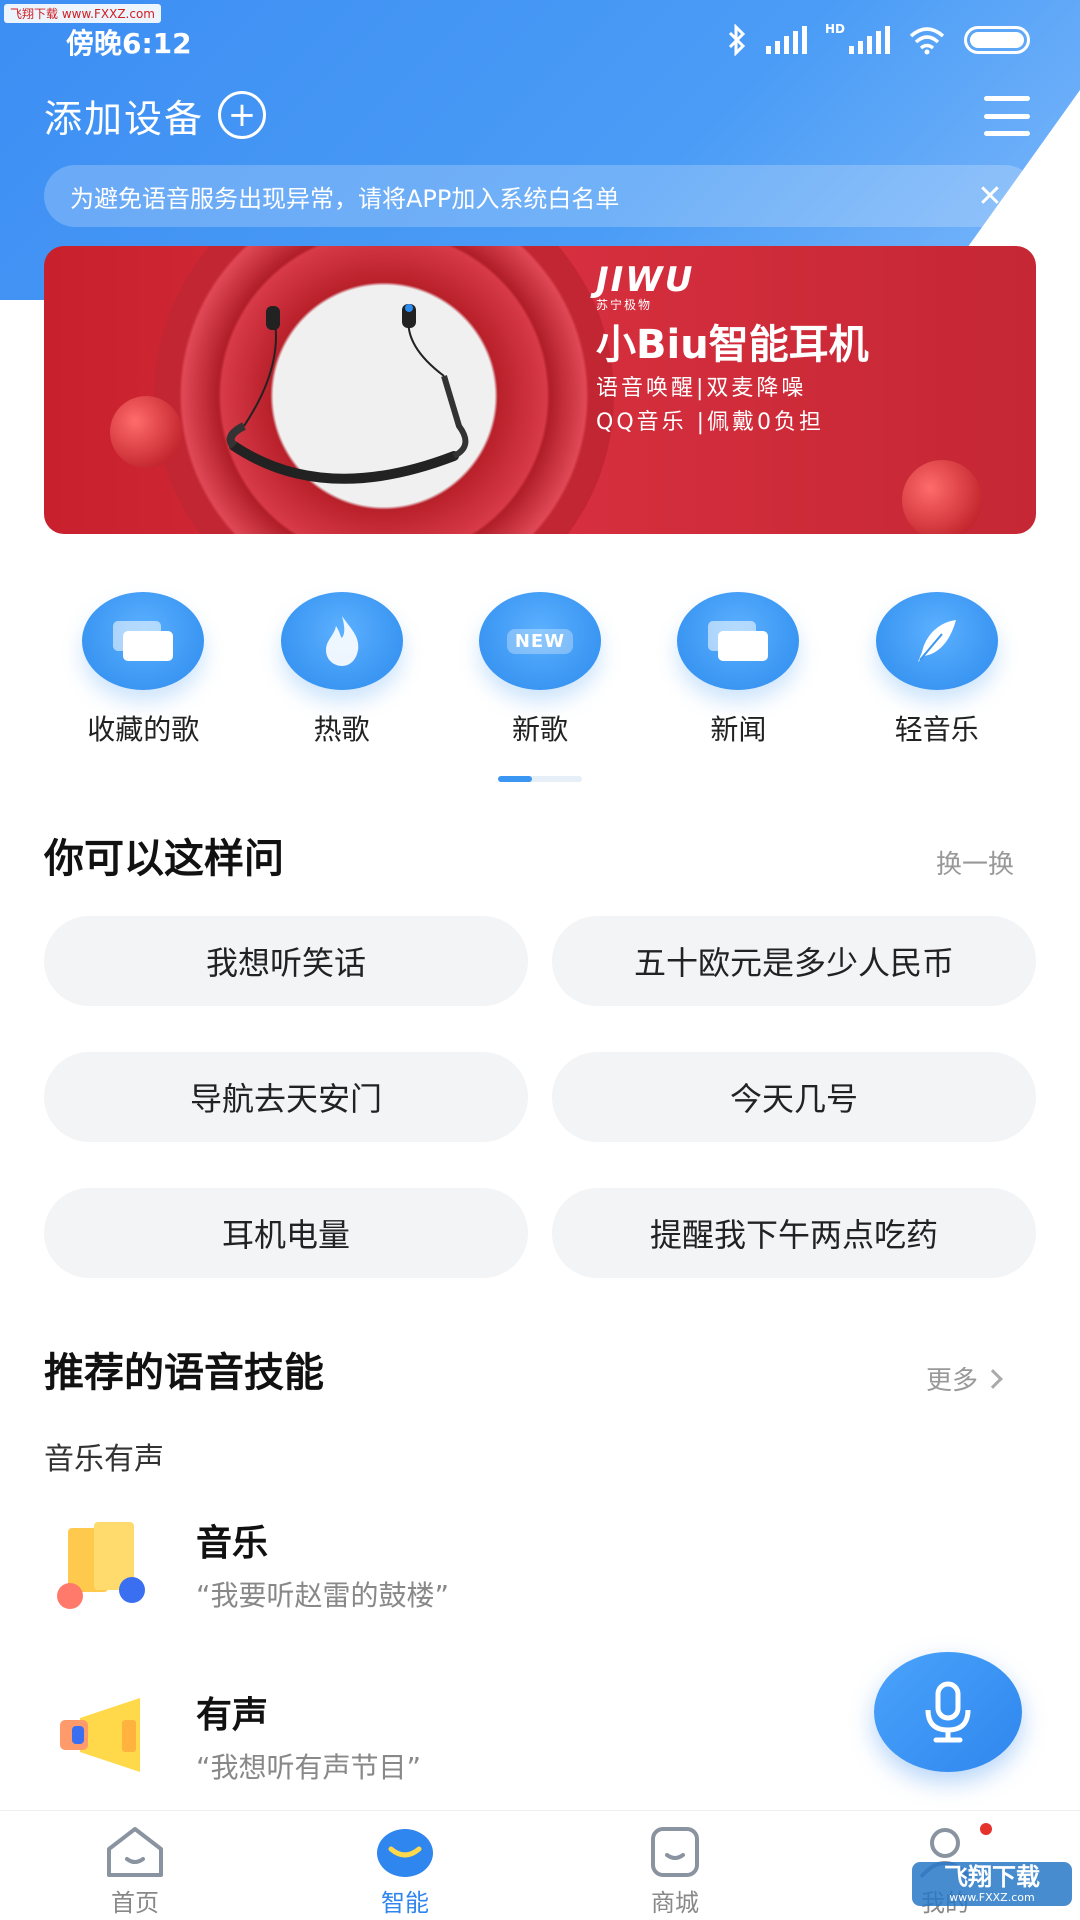  Describe the element at coordinates (738, 729) in the screenshot. I see `category-label: 新闻` at that location.